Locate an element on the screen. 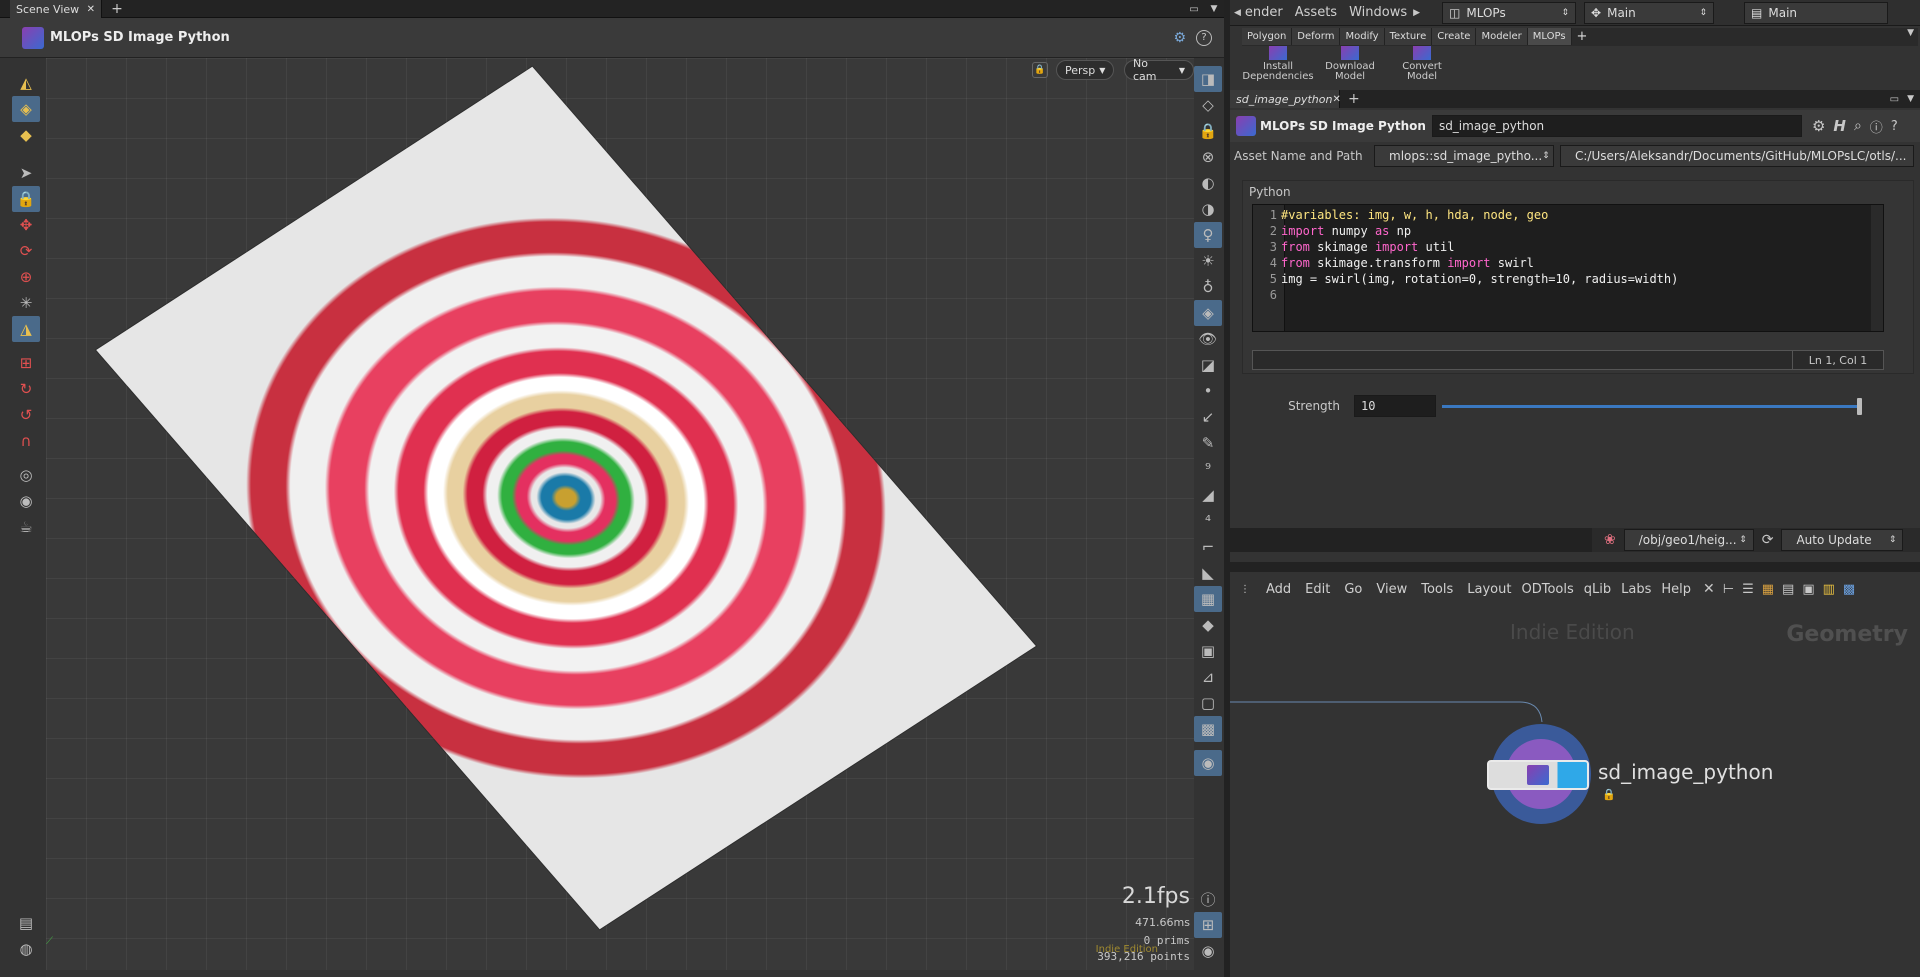  layout-icon: ▣ is located at coordinates (1808, 589).